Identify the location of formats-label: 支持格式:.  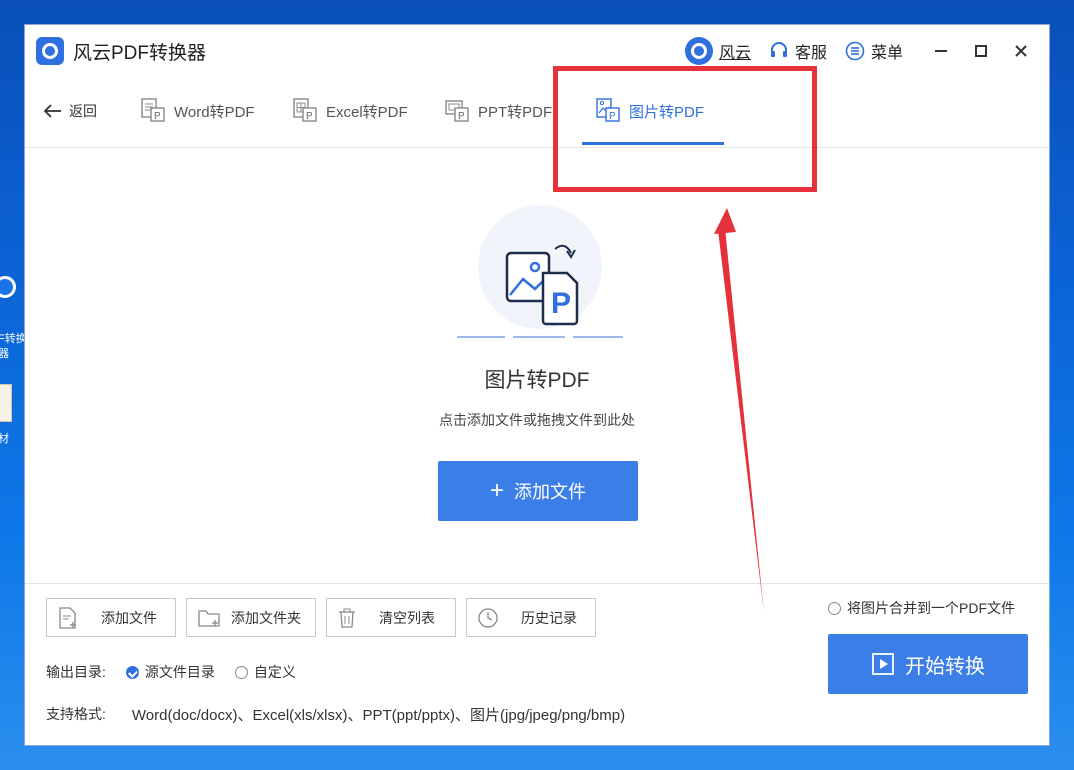
(76, 714).